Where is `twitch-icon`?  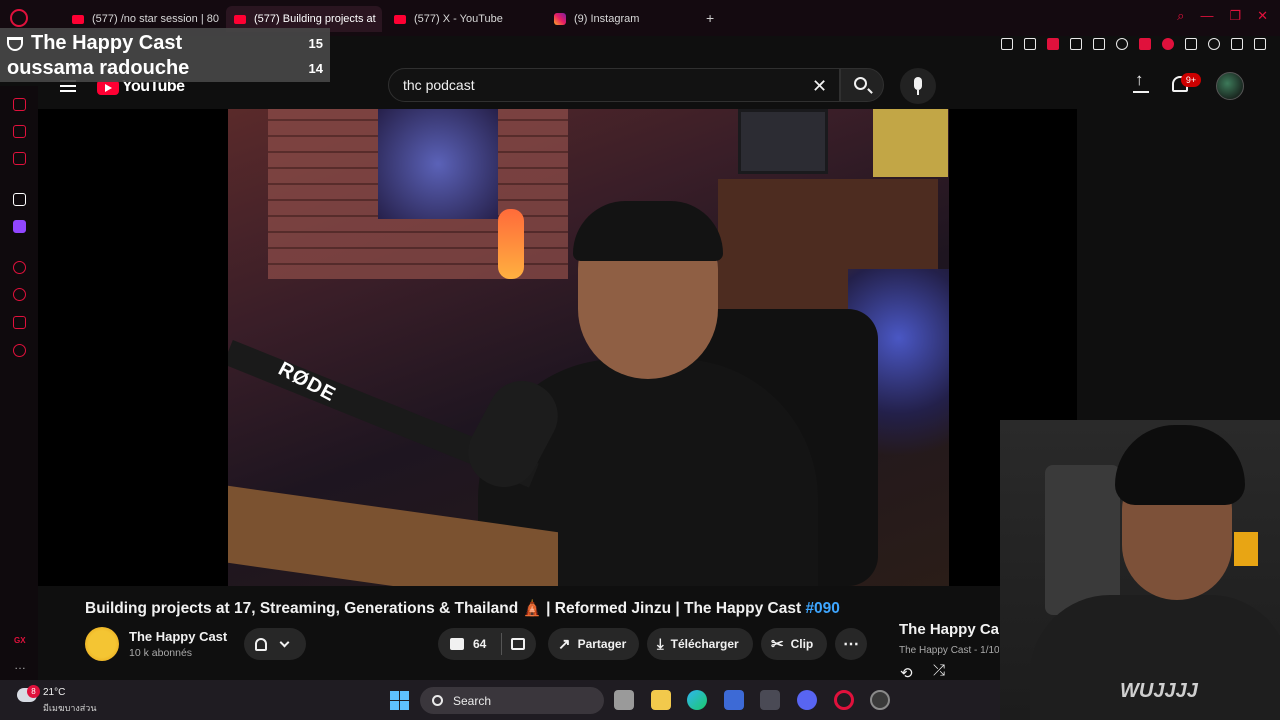
twitch-icon is located at coordinates (19, 226).